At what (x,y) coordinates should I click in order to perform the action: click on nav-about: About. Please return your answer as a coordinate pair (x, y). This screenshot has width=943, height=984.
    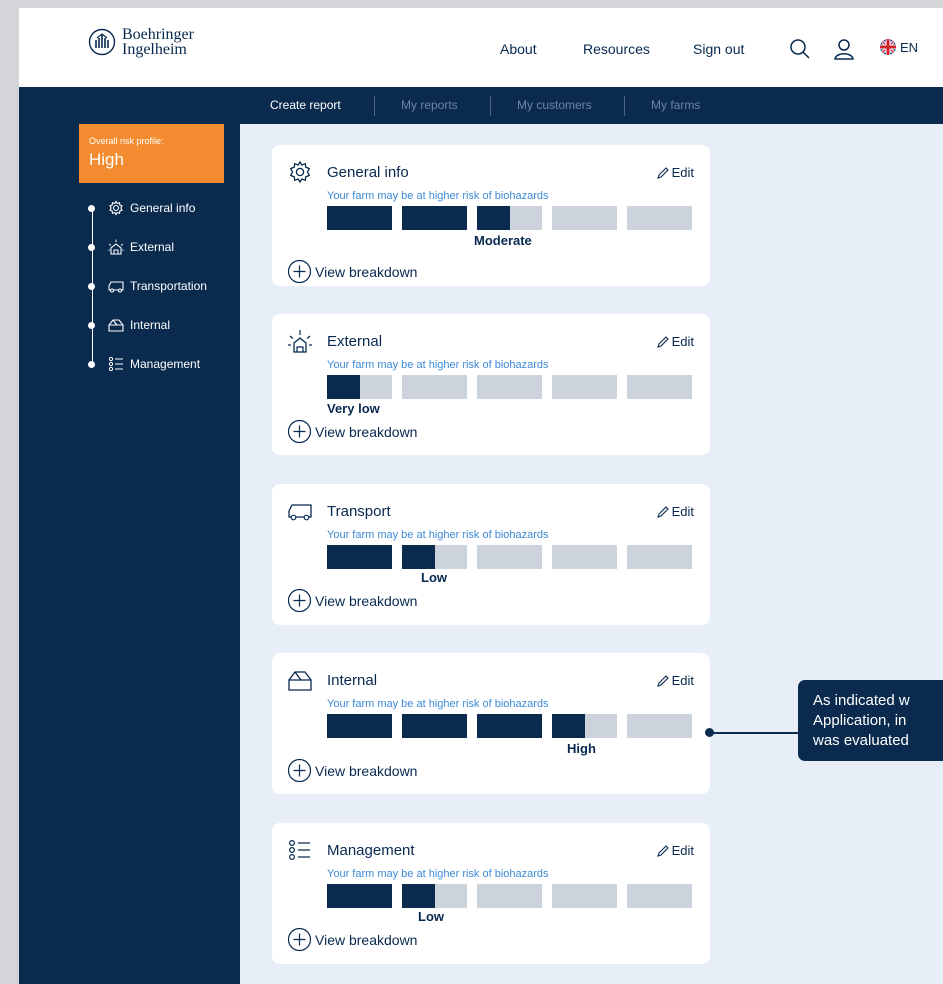
    Looking at the image, I should click on (518, 49).